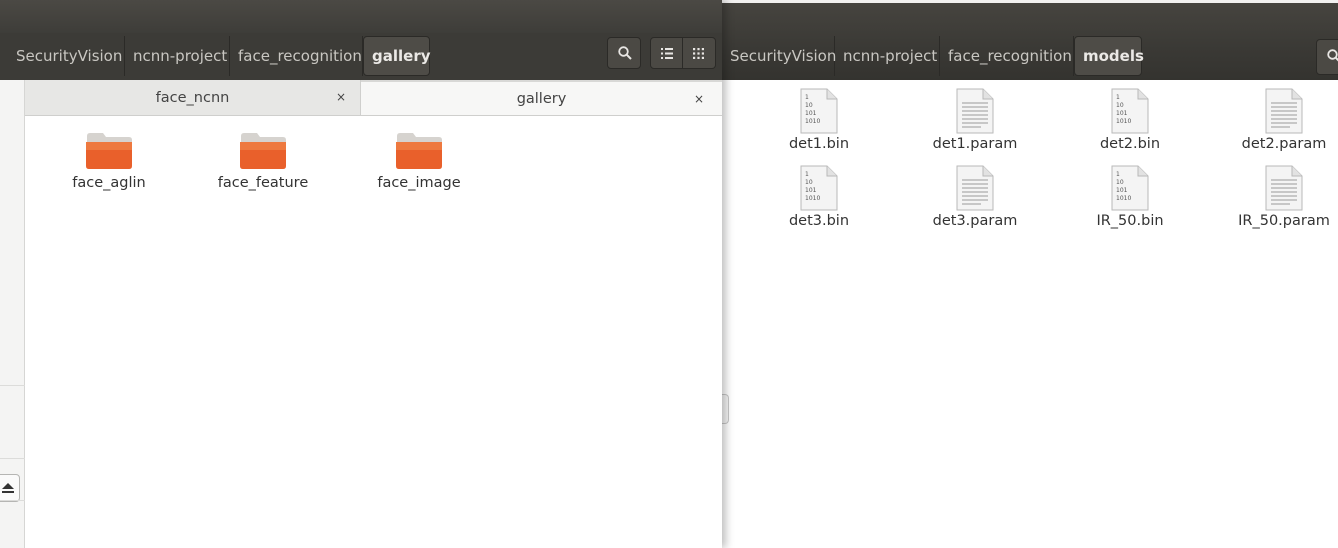 The image size is (1338, 548). What do you see at coordinates (975, 221) in the screenshot?
I see `file-name: det3.param` at bounding box center [975, 221].